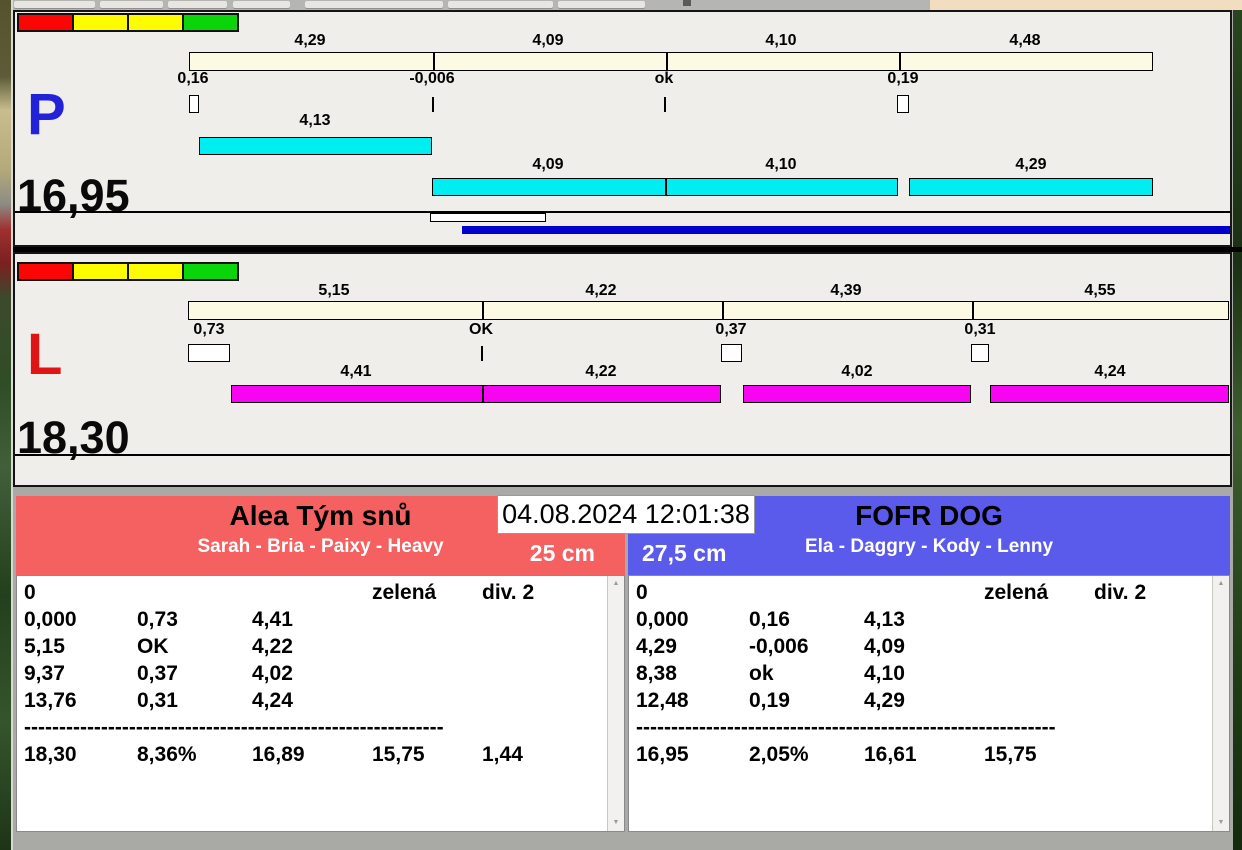 The width and height of the screenshot is (1242, 850). Describe the element at coordinates (278, 754) in the screenshot. I see `table-cell: 16,89` at that location.